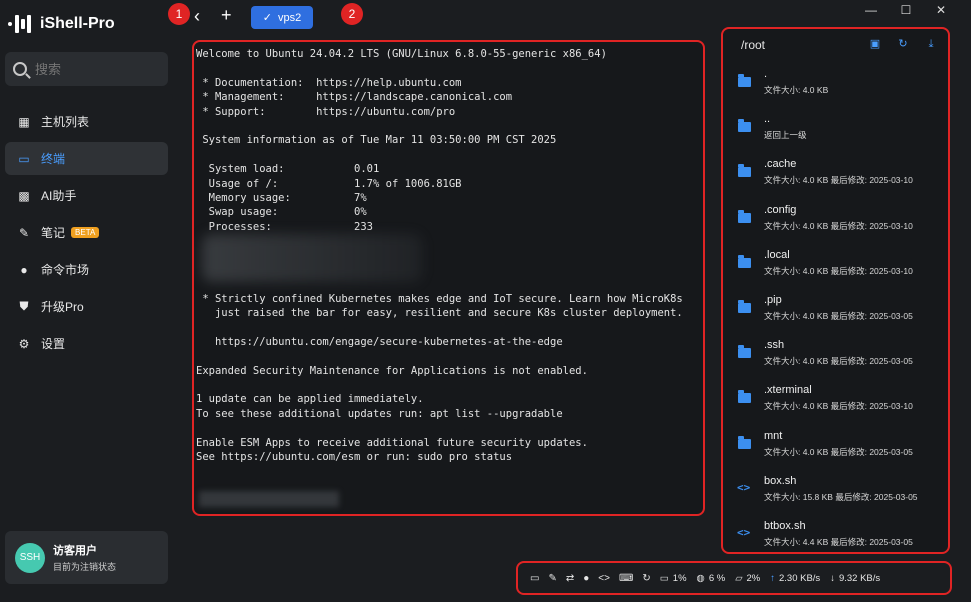 Image resolution: width=971 pixels, height=602 pixels. Describe the element at coordinates (766, 74) in the screenshot. I see `file-name: .` at that location.